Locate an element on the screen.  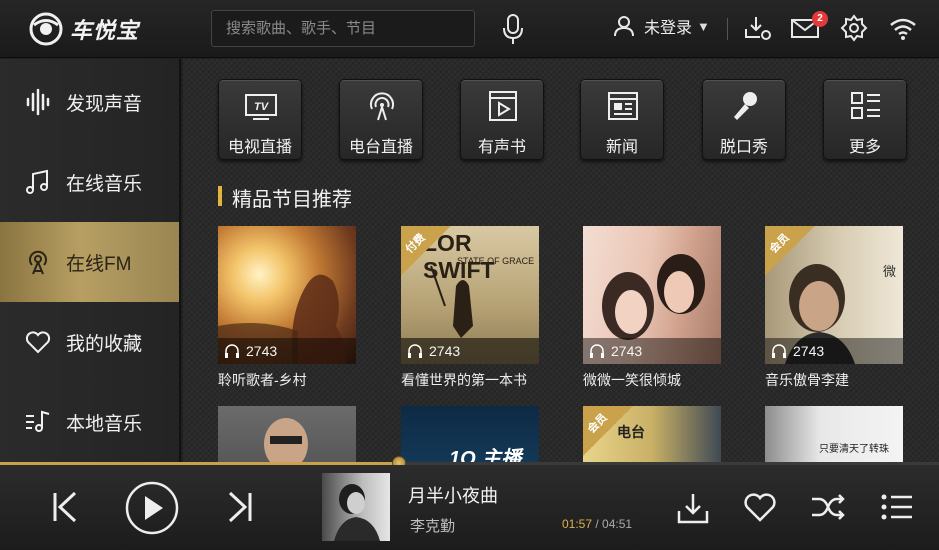
program-cover: 只要清天了转珠 is located at coordinates (834, 434).